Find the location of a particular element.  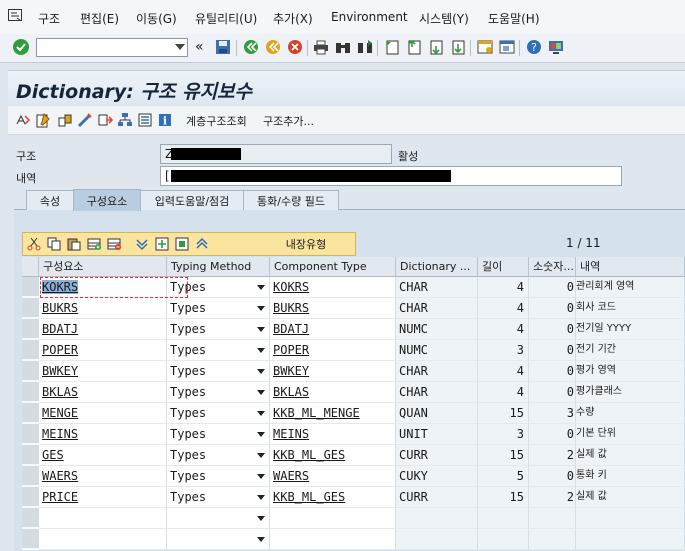

tab-components: 구성요소 is located at coordinates (107, 200).